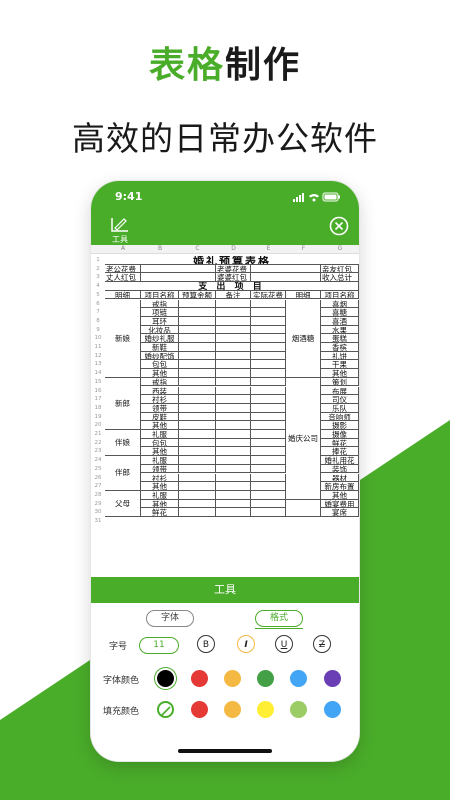 Image resolution: width=450 pixels, height=800 pixels. Describe the element at coordinates (340, 399) in the screenshot. I see `right-item-name: 司仪` at that location.